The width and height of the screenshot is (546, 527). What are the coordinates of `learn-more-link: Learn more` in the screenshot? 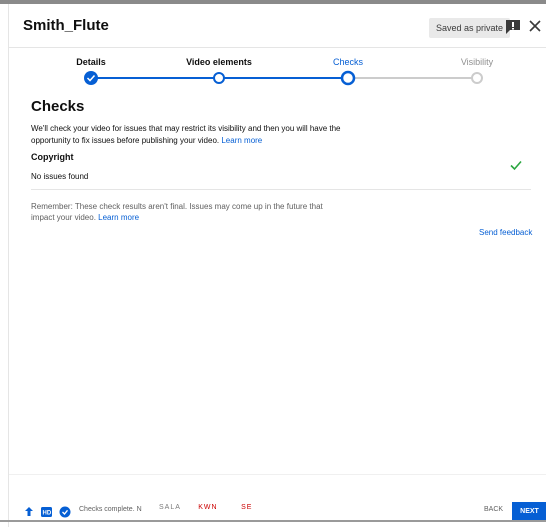 It's located at (241, 140).